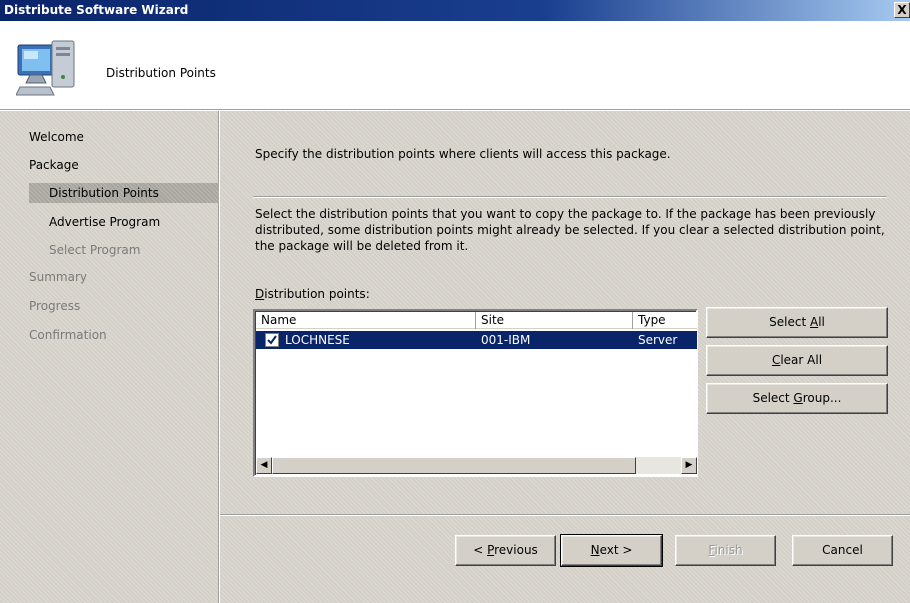  Describe the element at coordinates (554, 320) in the screenshot. I see `column-header-site: Site` at that location.